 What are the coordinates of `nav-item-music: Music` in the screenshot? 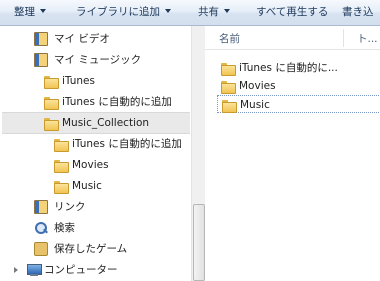 It's located at (119, 186).